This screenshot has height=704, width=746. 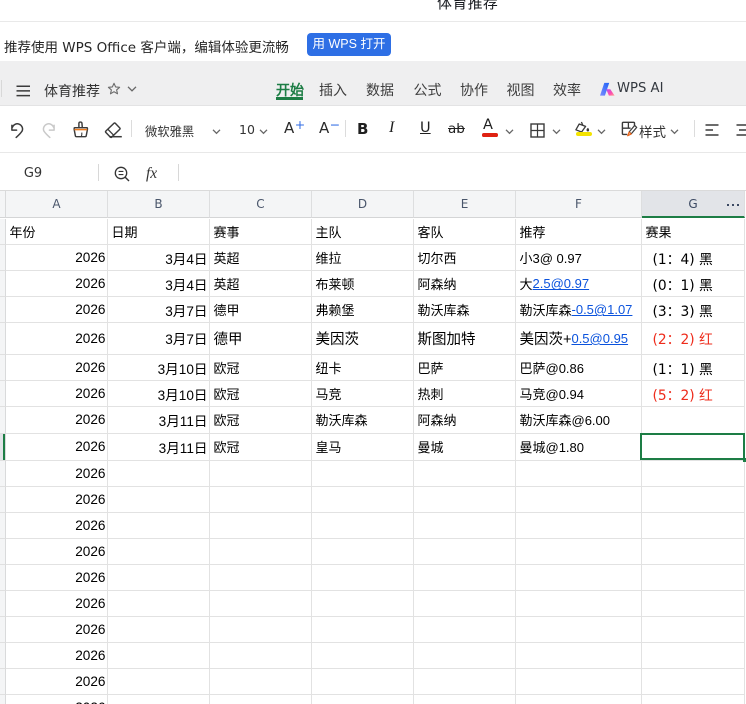 I want to click on tab-插入: 插入, so click(x=333, y=90).